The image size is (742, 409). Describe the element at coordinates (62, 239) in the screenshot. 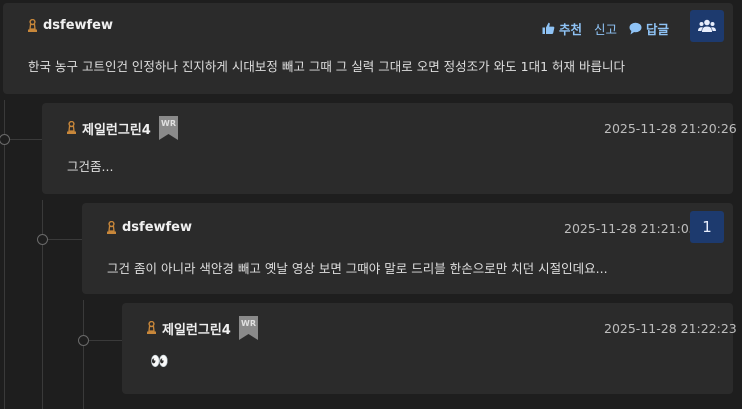

I see `thread-line-2-branch` at that location.